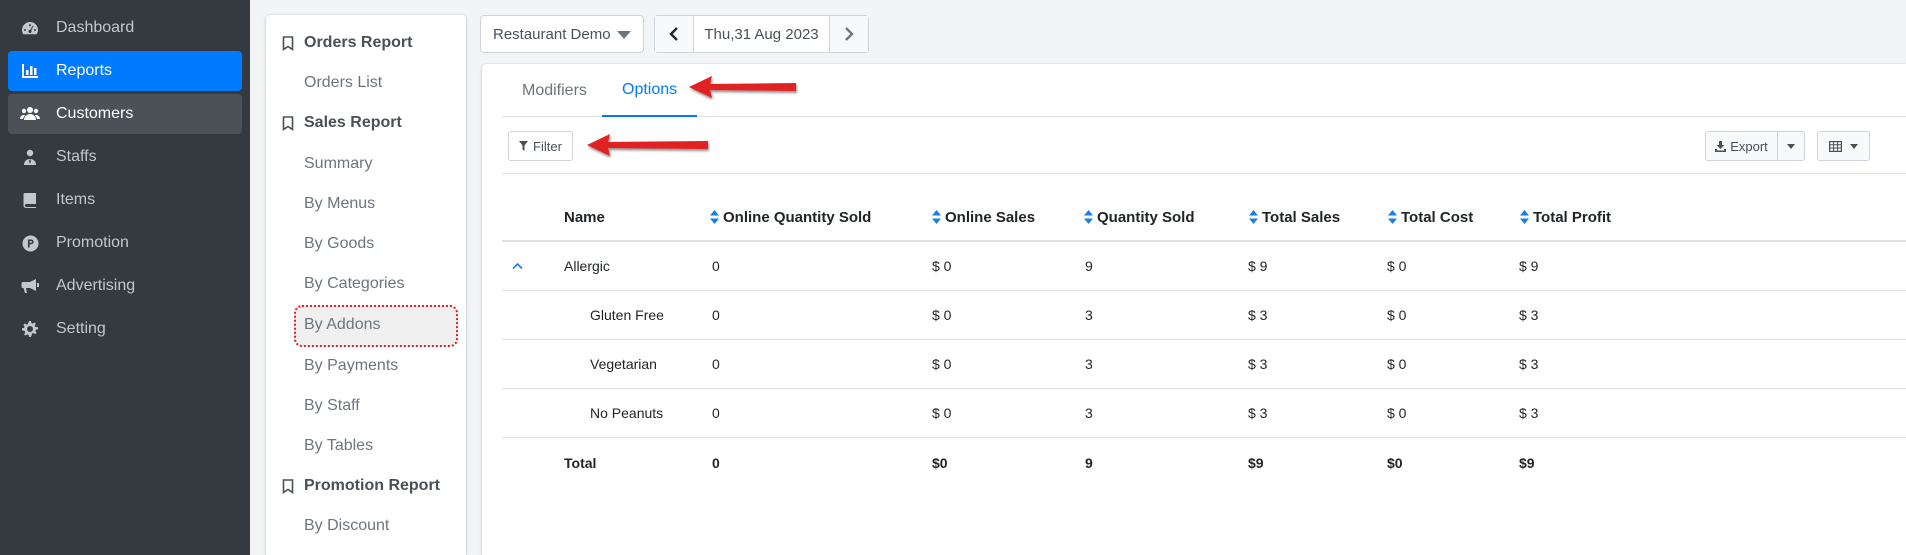 The image size is (1906, 555). What do you see at coordinates (125, 71) in the screenshot?
I see `sidebar-item-reports: Reports` at bounding box center [125, 71].